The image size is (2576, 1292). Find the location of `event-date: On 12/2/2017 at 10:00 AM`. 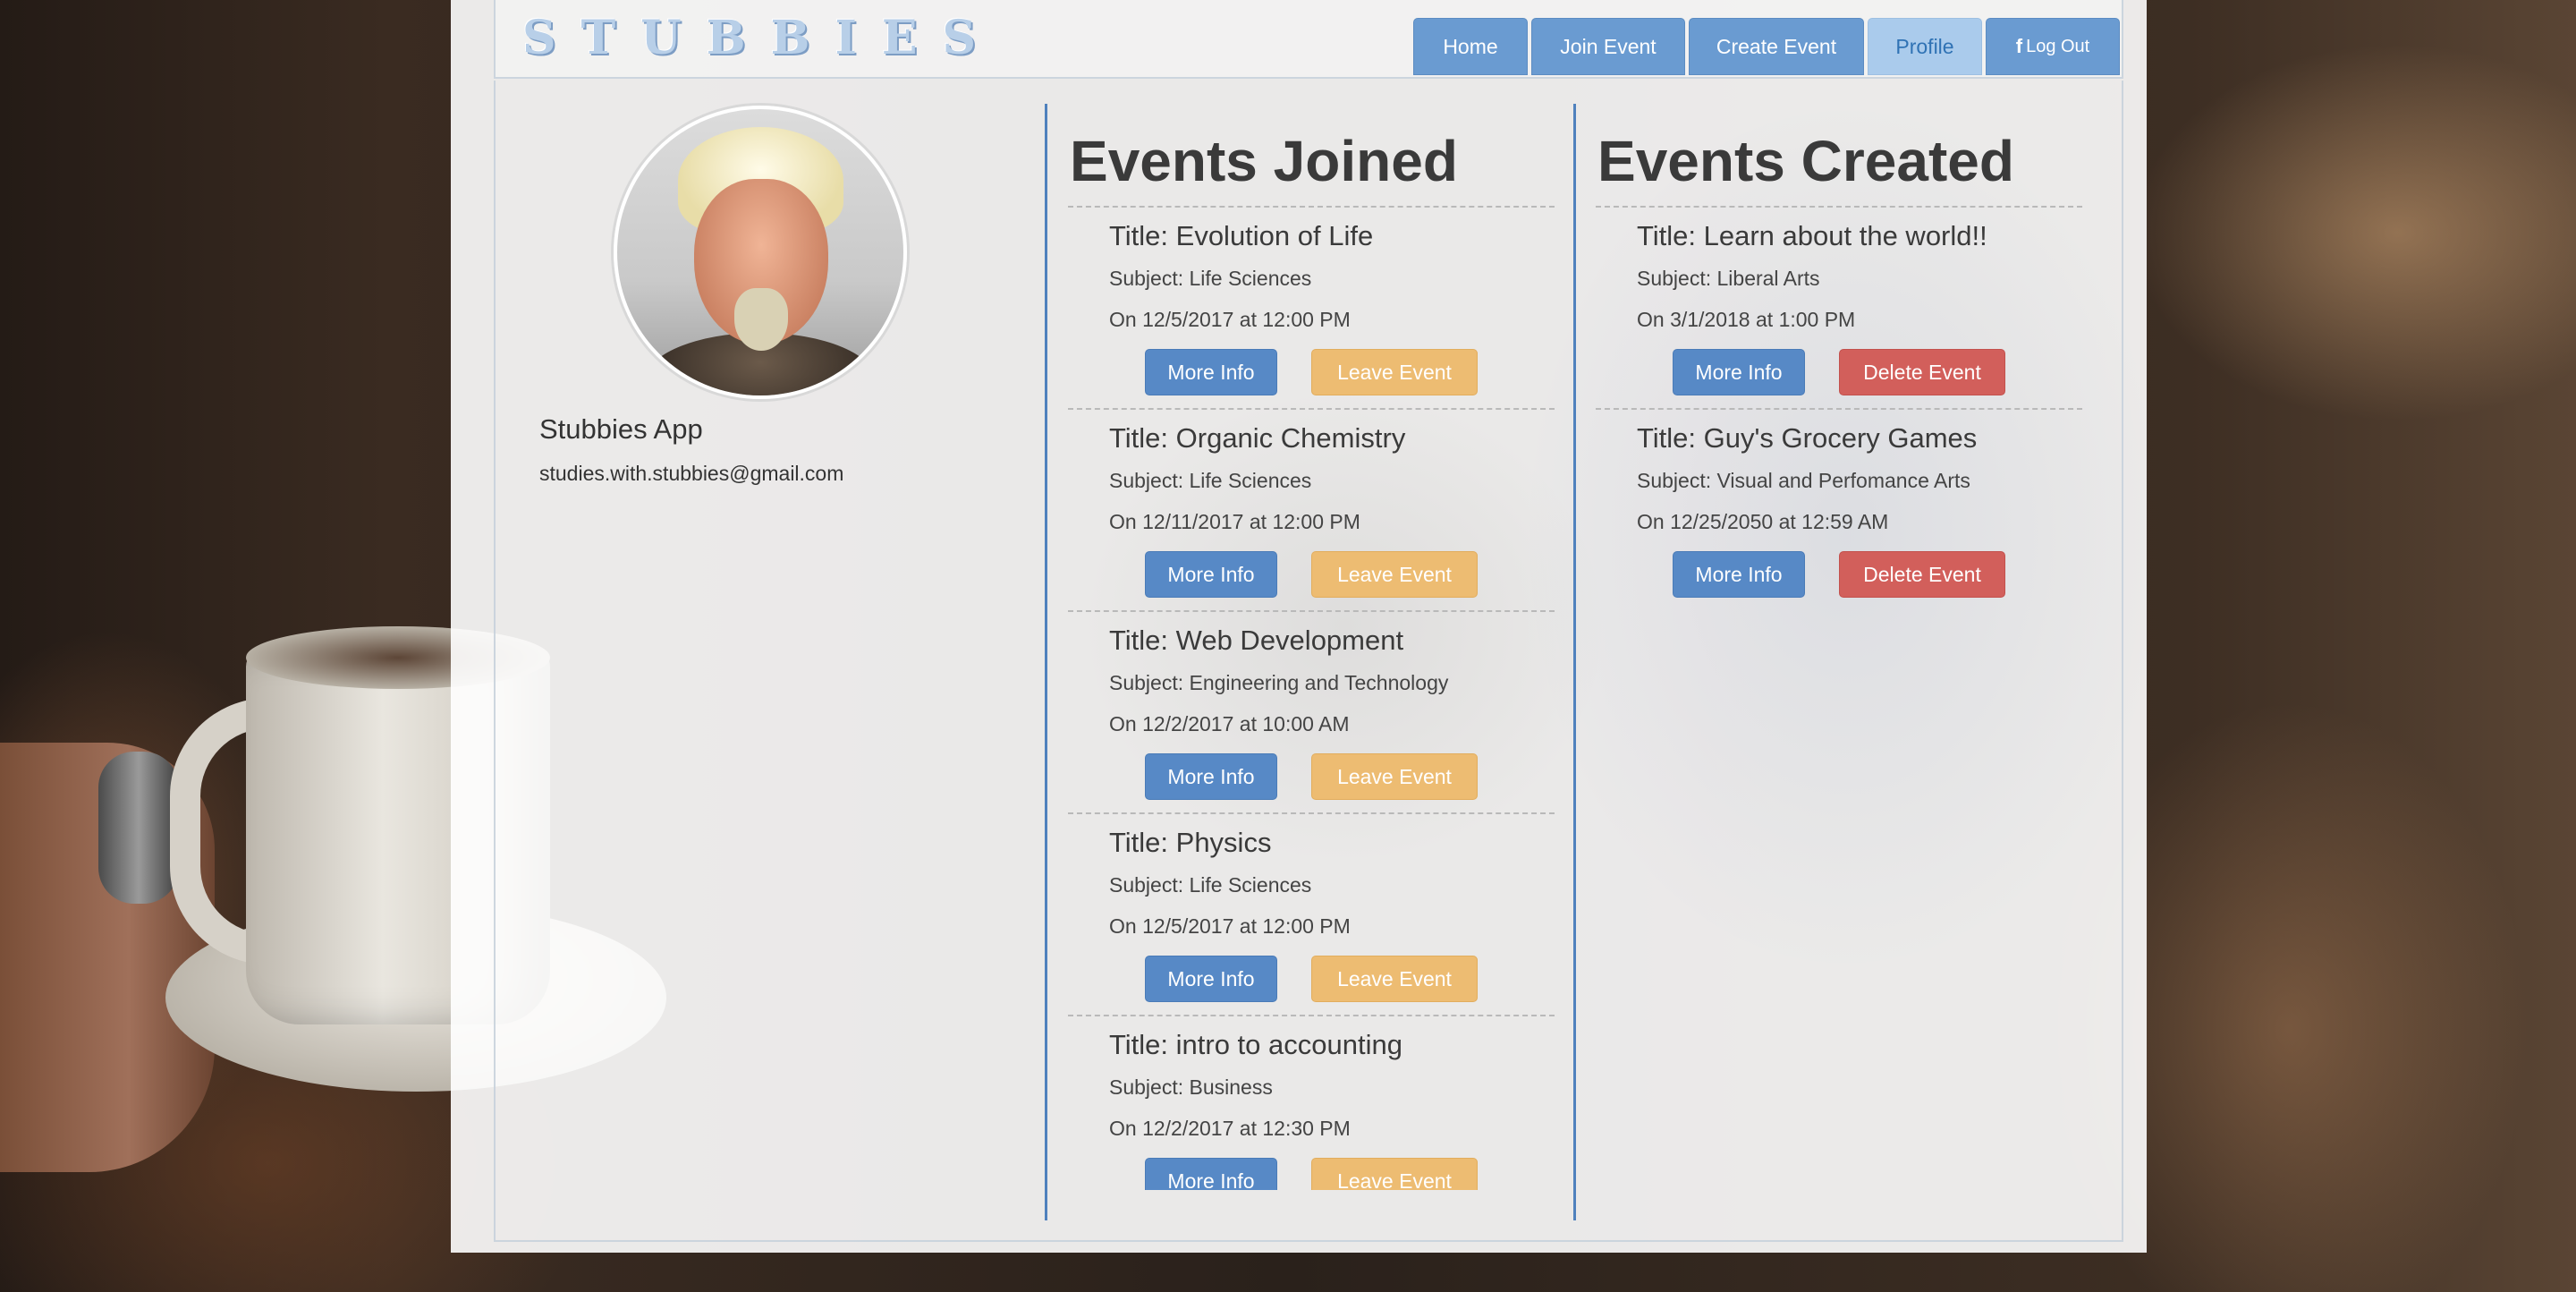

event-date: On 12/2/2017 at 10:00 AM is located at coordinates (1229, 723).